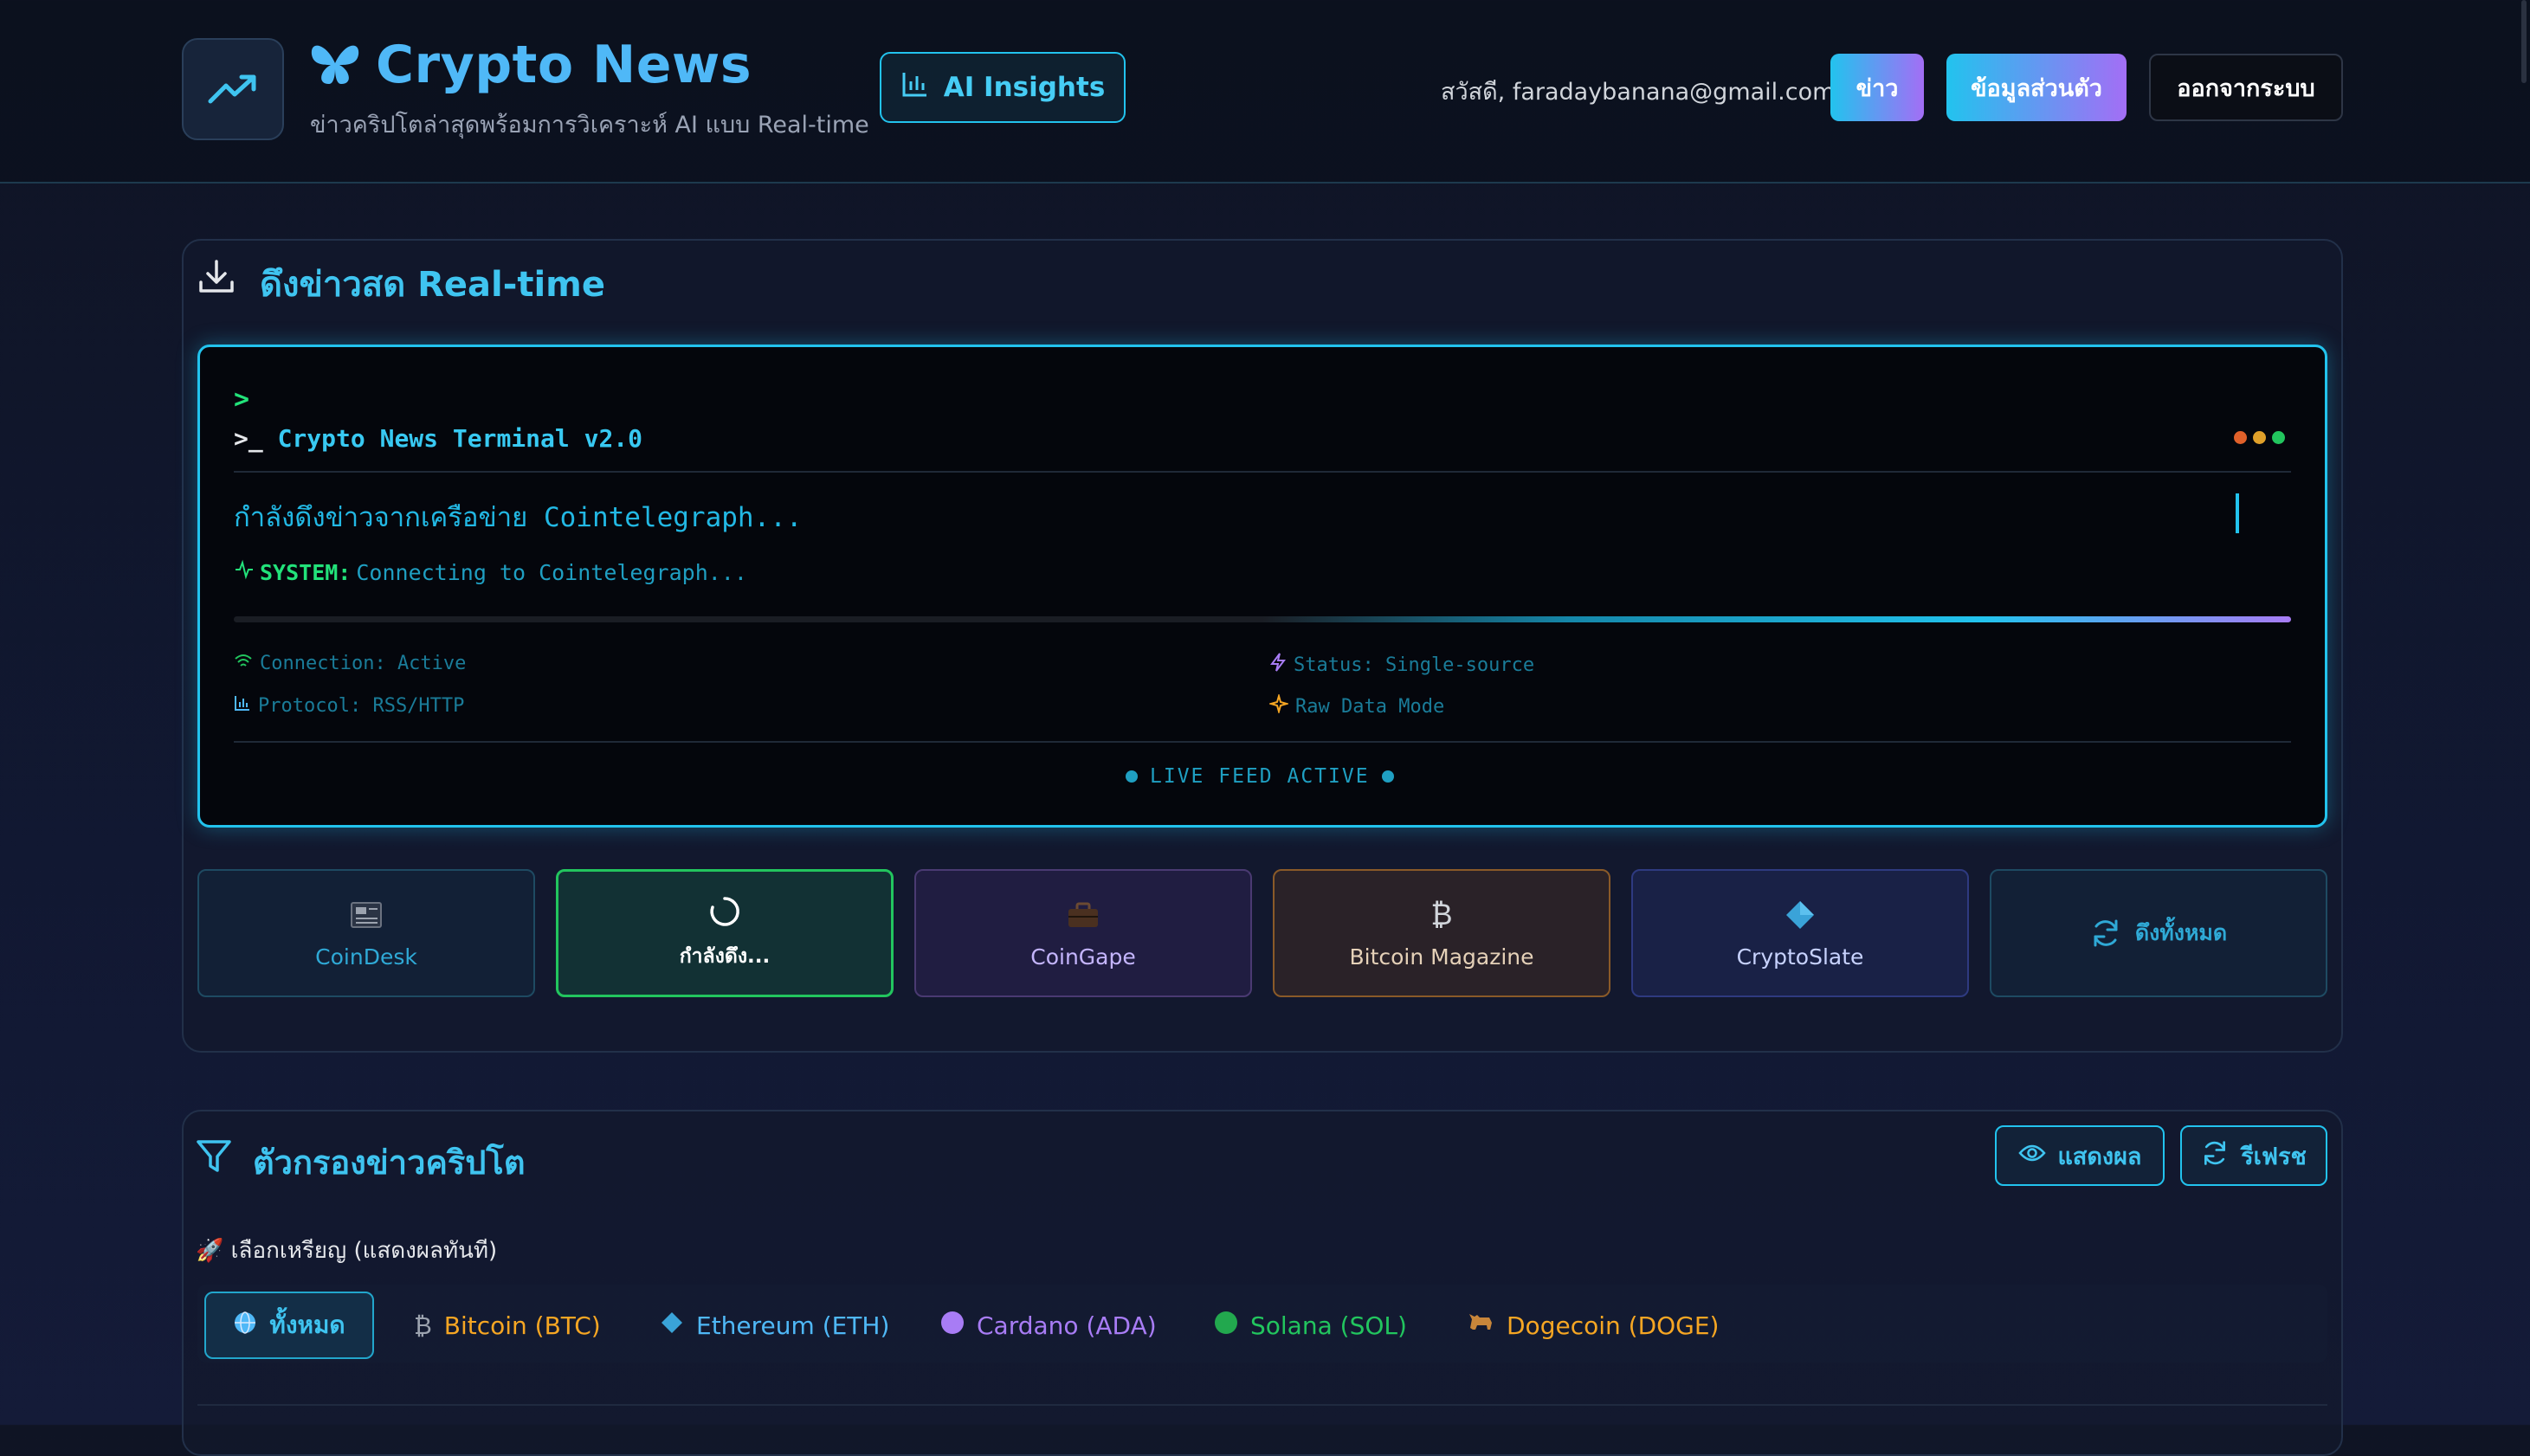  I want to click on green-circle-icon, so click(1226, 1326).